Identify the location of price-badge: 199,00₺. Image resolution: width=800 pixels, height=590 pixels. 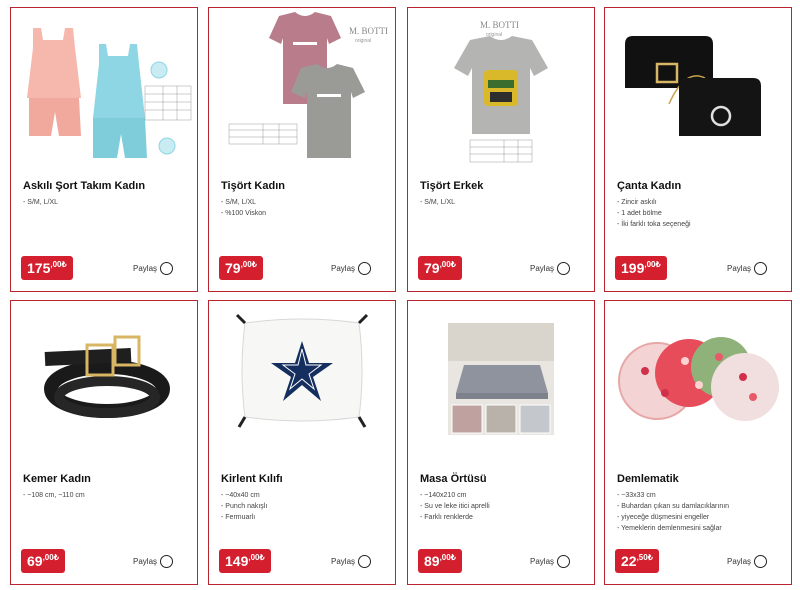
(641, 268).